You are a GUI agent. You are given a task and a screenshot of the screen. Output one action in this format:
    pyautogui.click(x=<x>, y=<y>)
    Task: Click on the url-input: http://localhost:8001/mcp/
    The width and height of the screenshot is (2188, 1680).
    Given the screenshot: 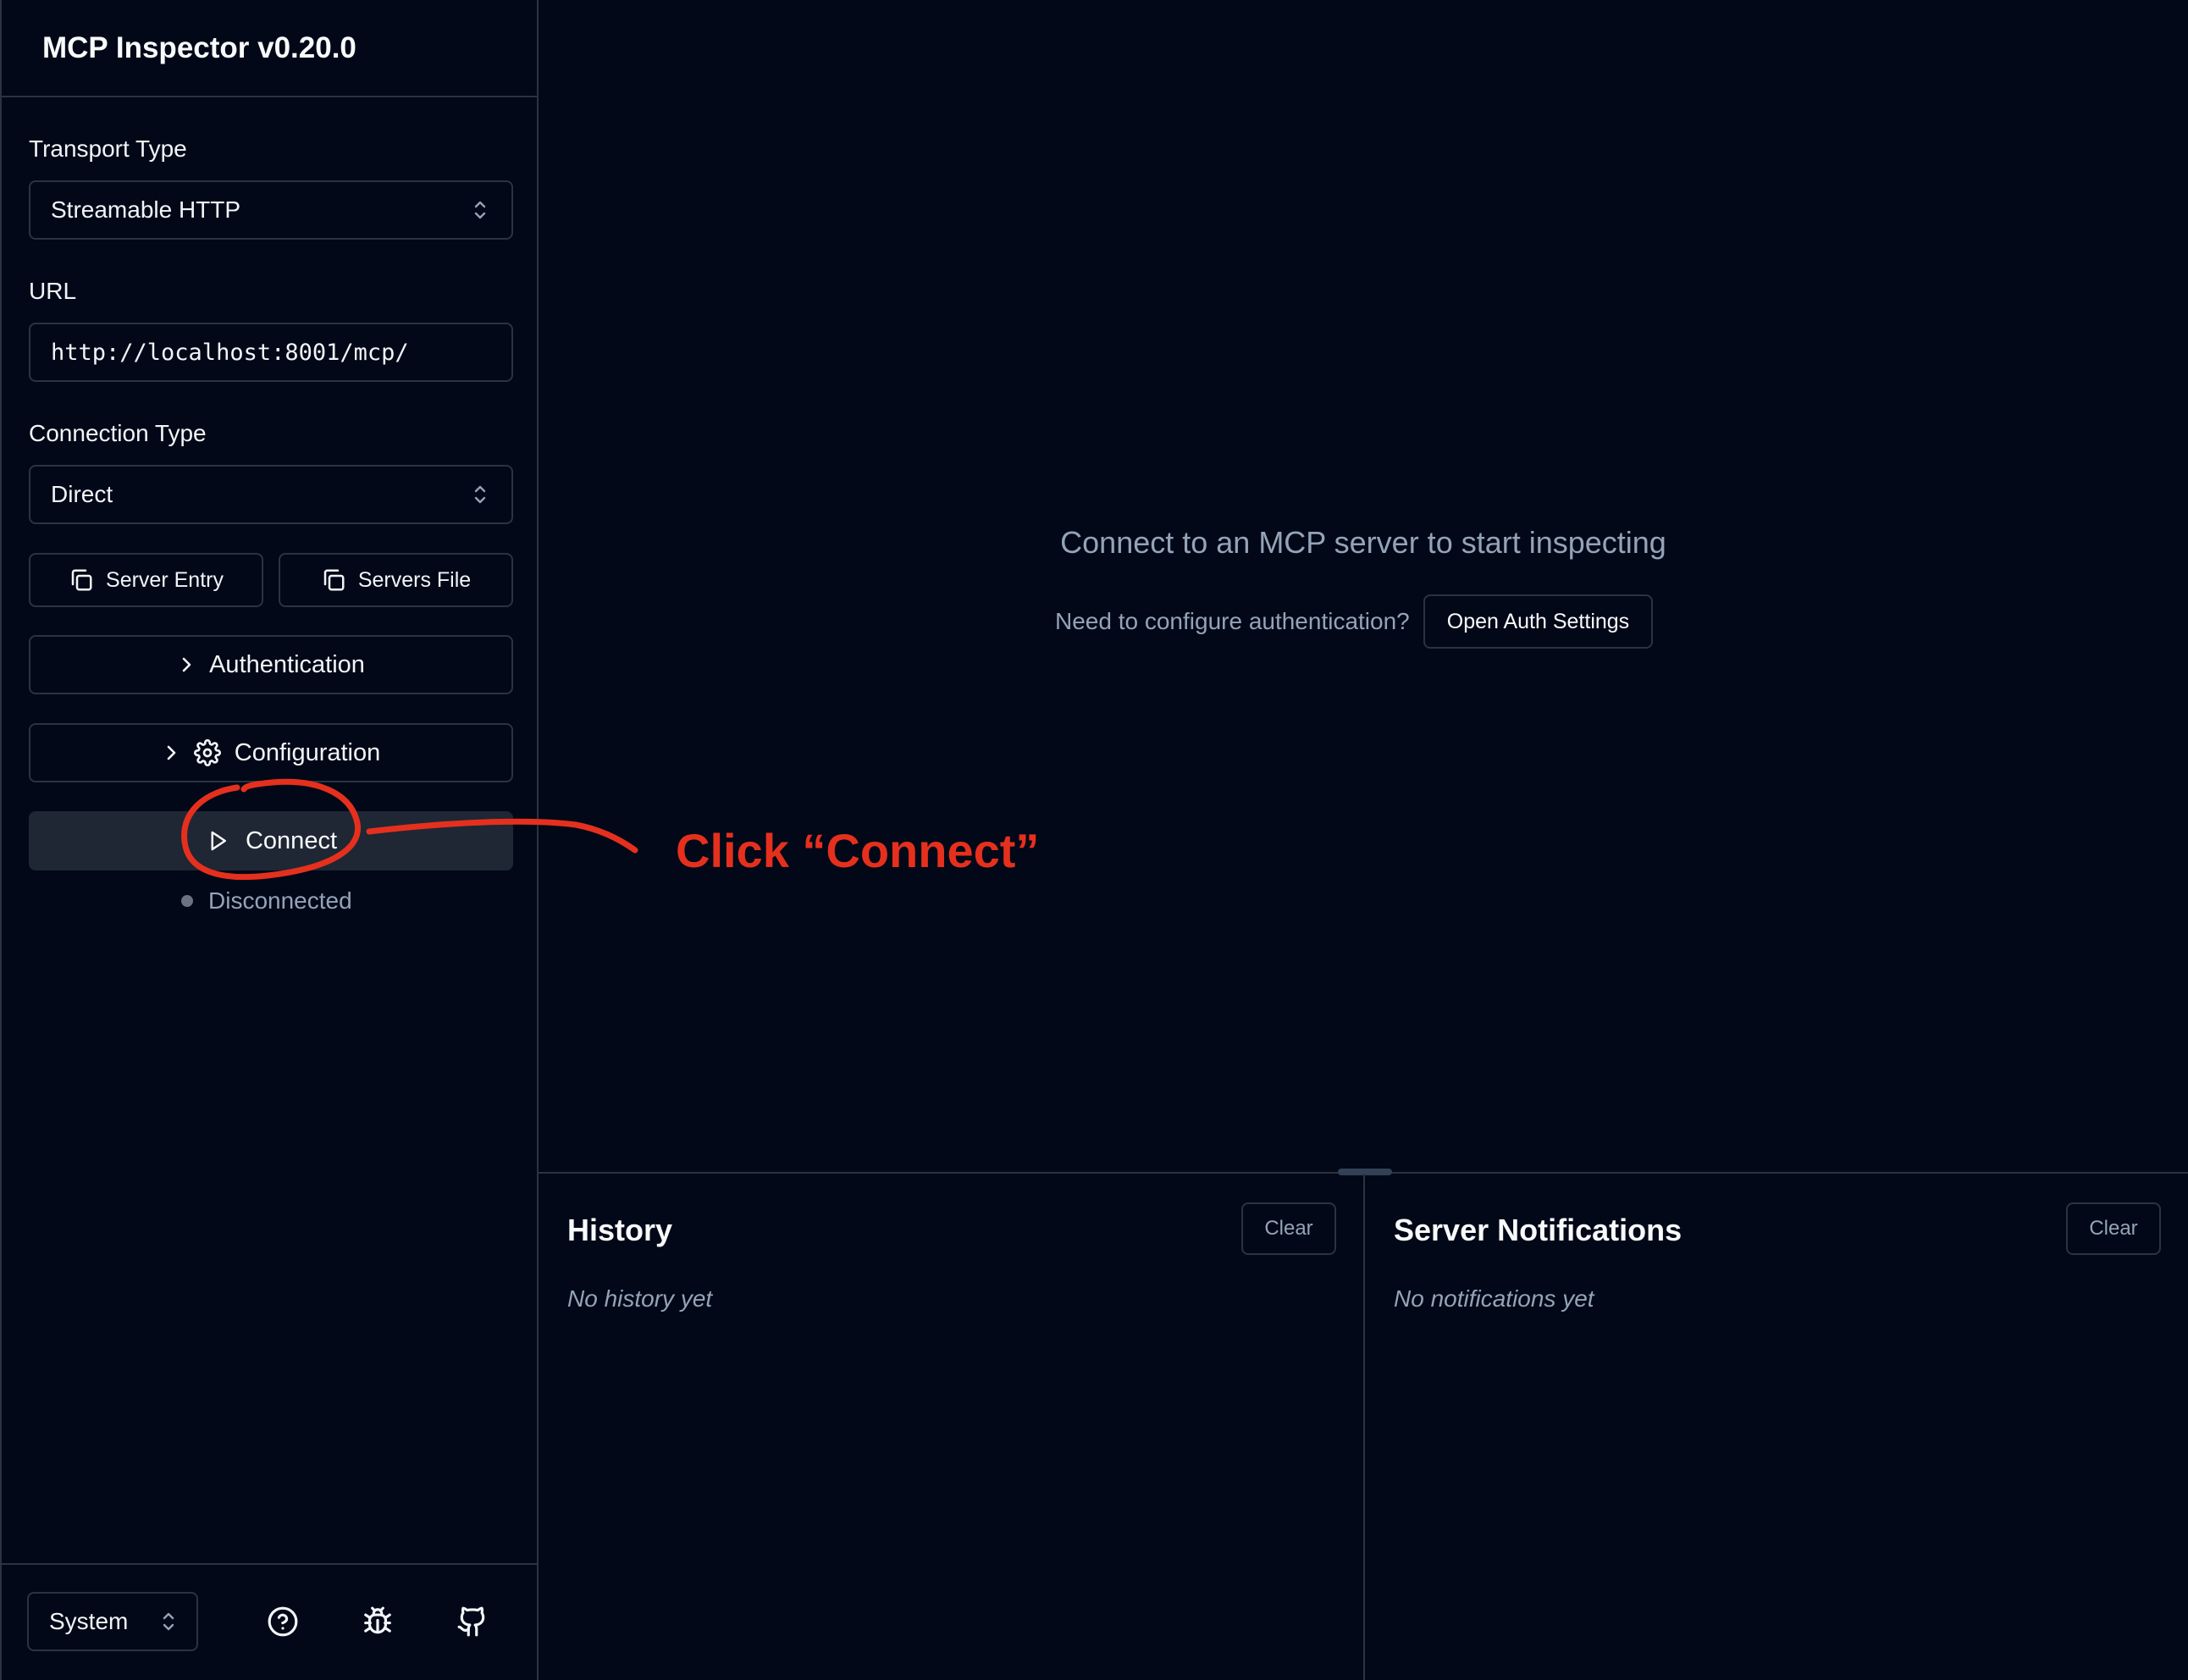 What is the action you would take?
    pyautogui.click(x=271, y=352)
    